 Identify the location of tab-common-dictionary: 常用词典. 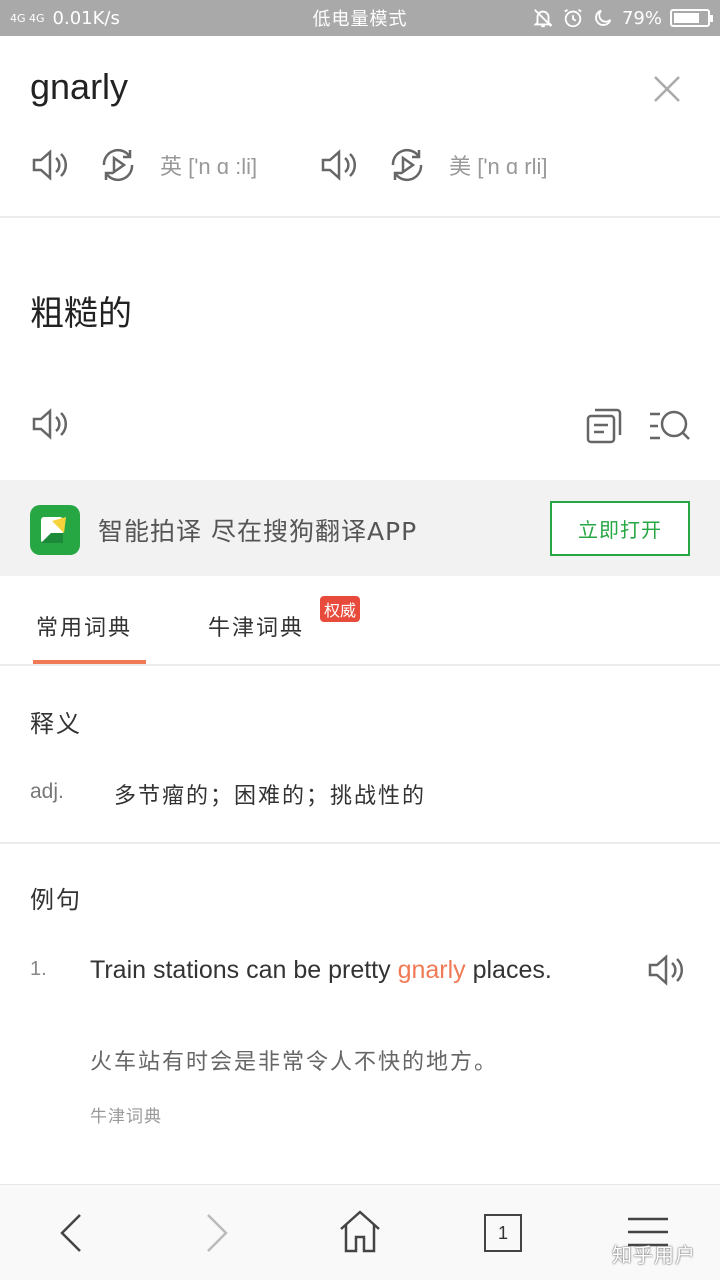
(84, 626).